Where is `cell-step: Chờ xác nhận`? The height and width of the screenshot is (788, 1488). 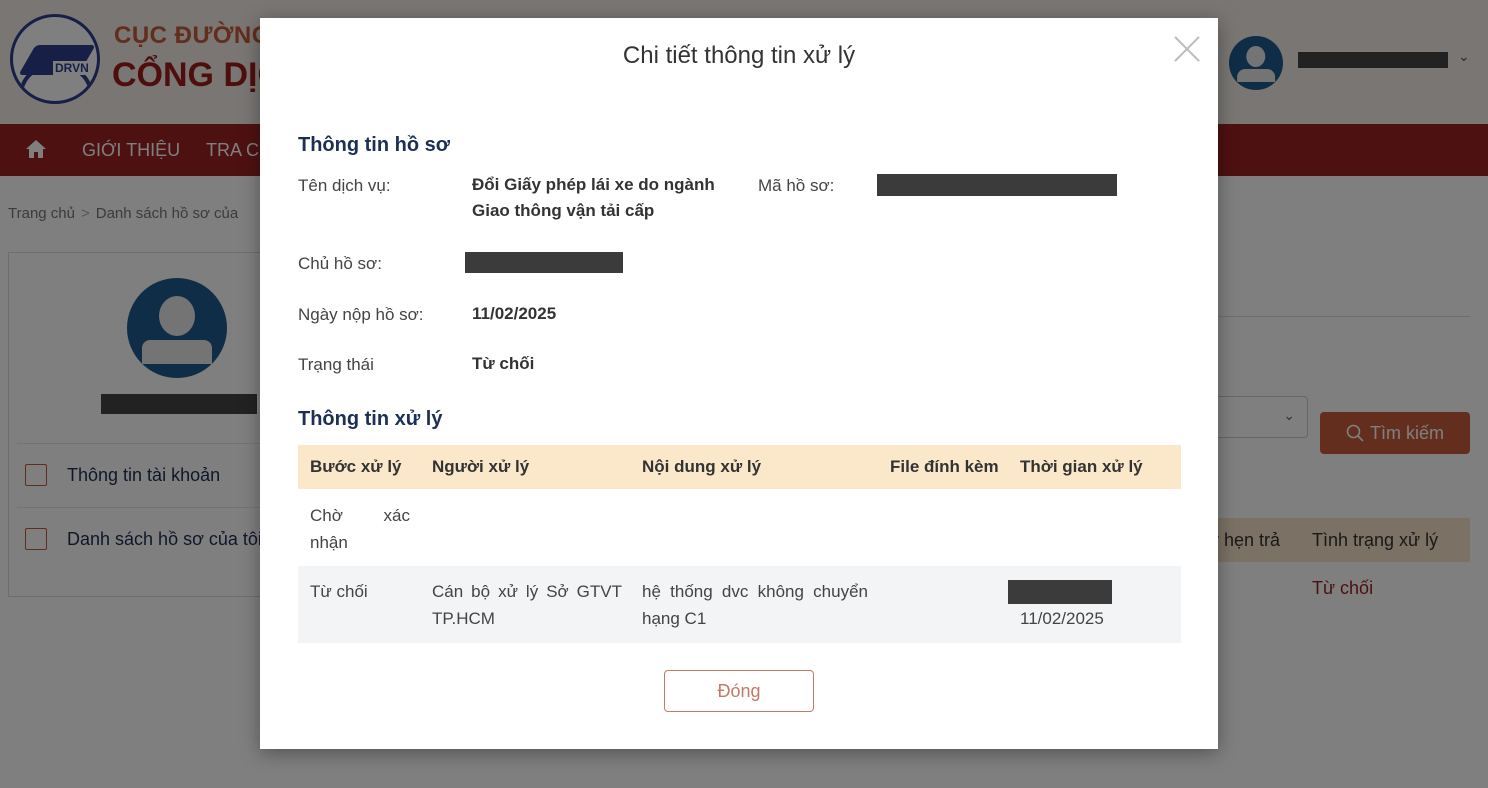 cell-step: Chờ xác nhận is located at coordinates (360, 529).